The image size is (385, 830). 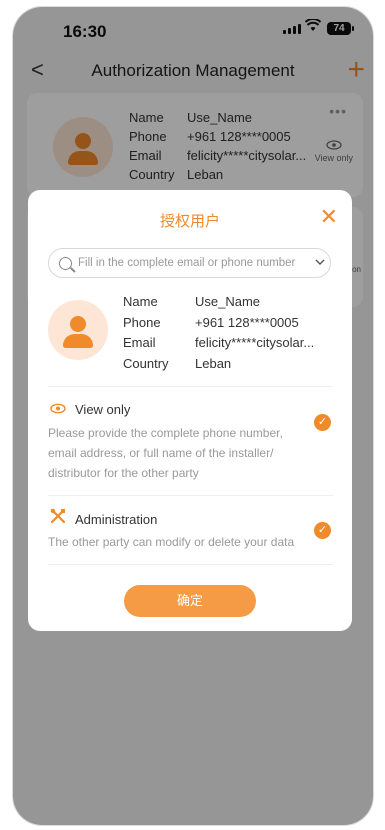 What do you see at coordinates (58, 518) in the screenshot?
I see `tools-icon` at bounding box center [58, 518].